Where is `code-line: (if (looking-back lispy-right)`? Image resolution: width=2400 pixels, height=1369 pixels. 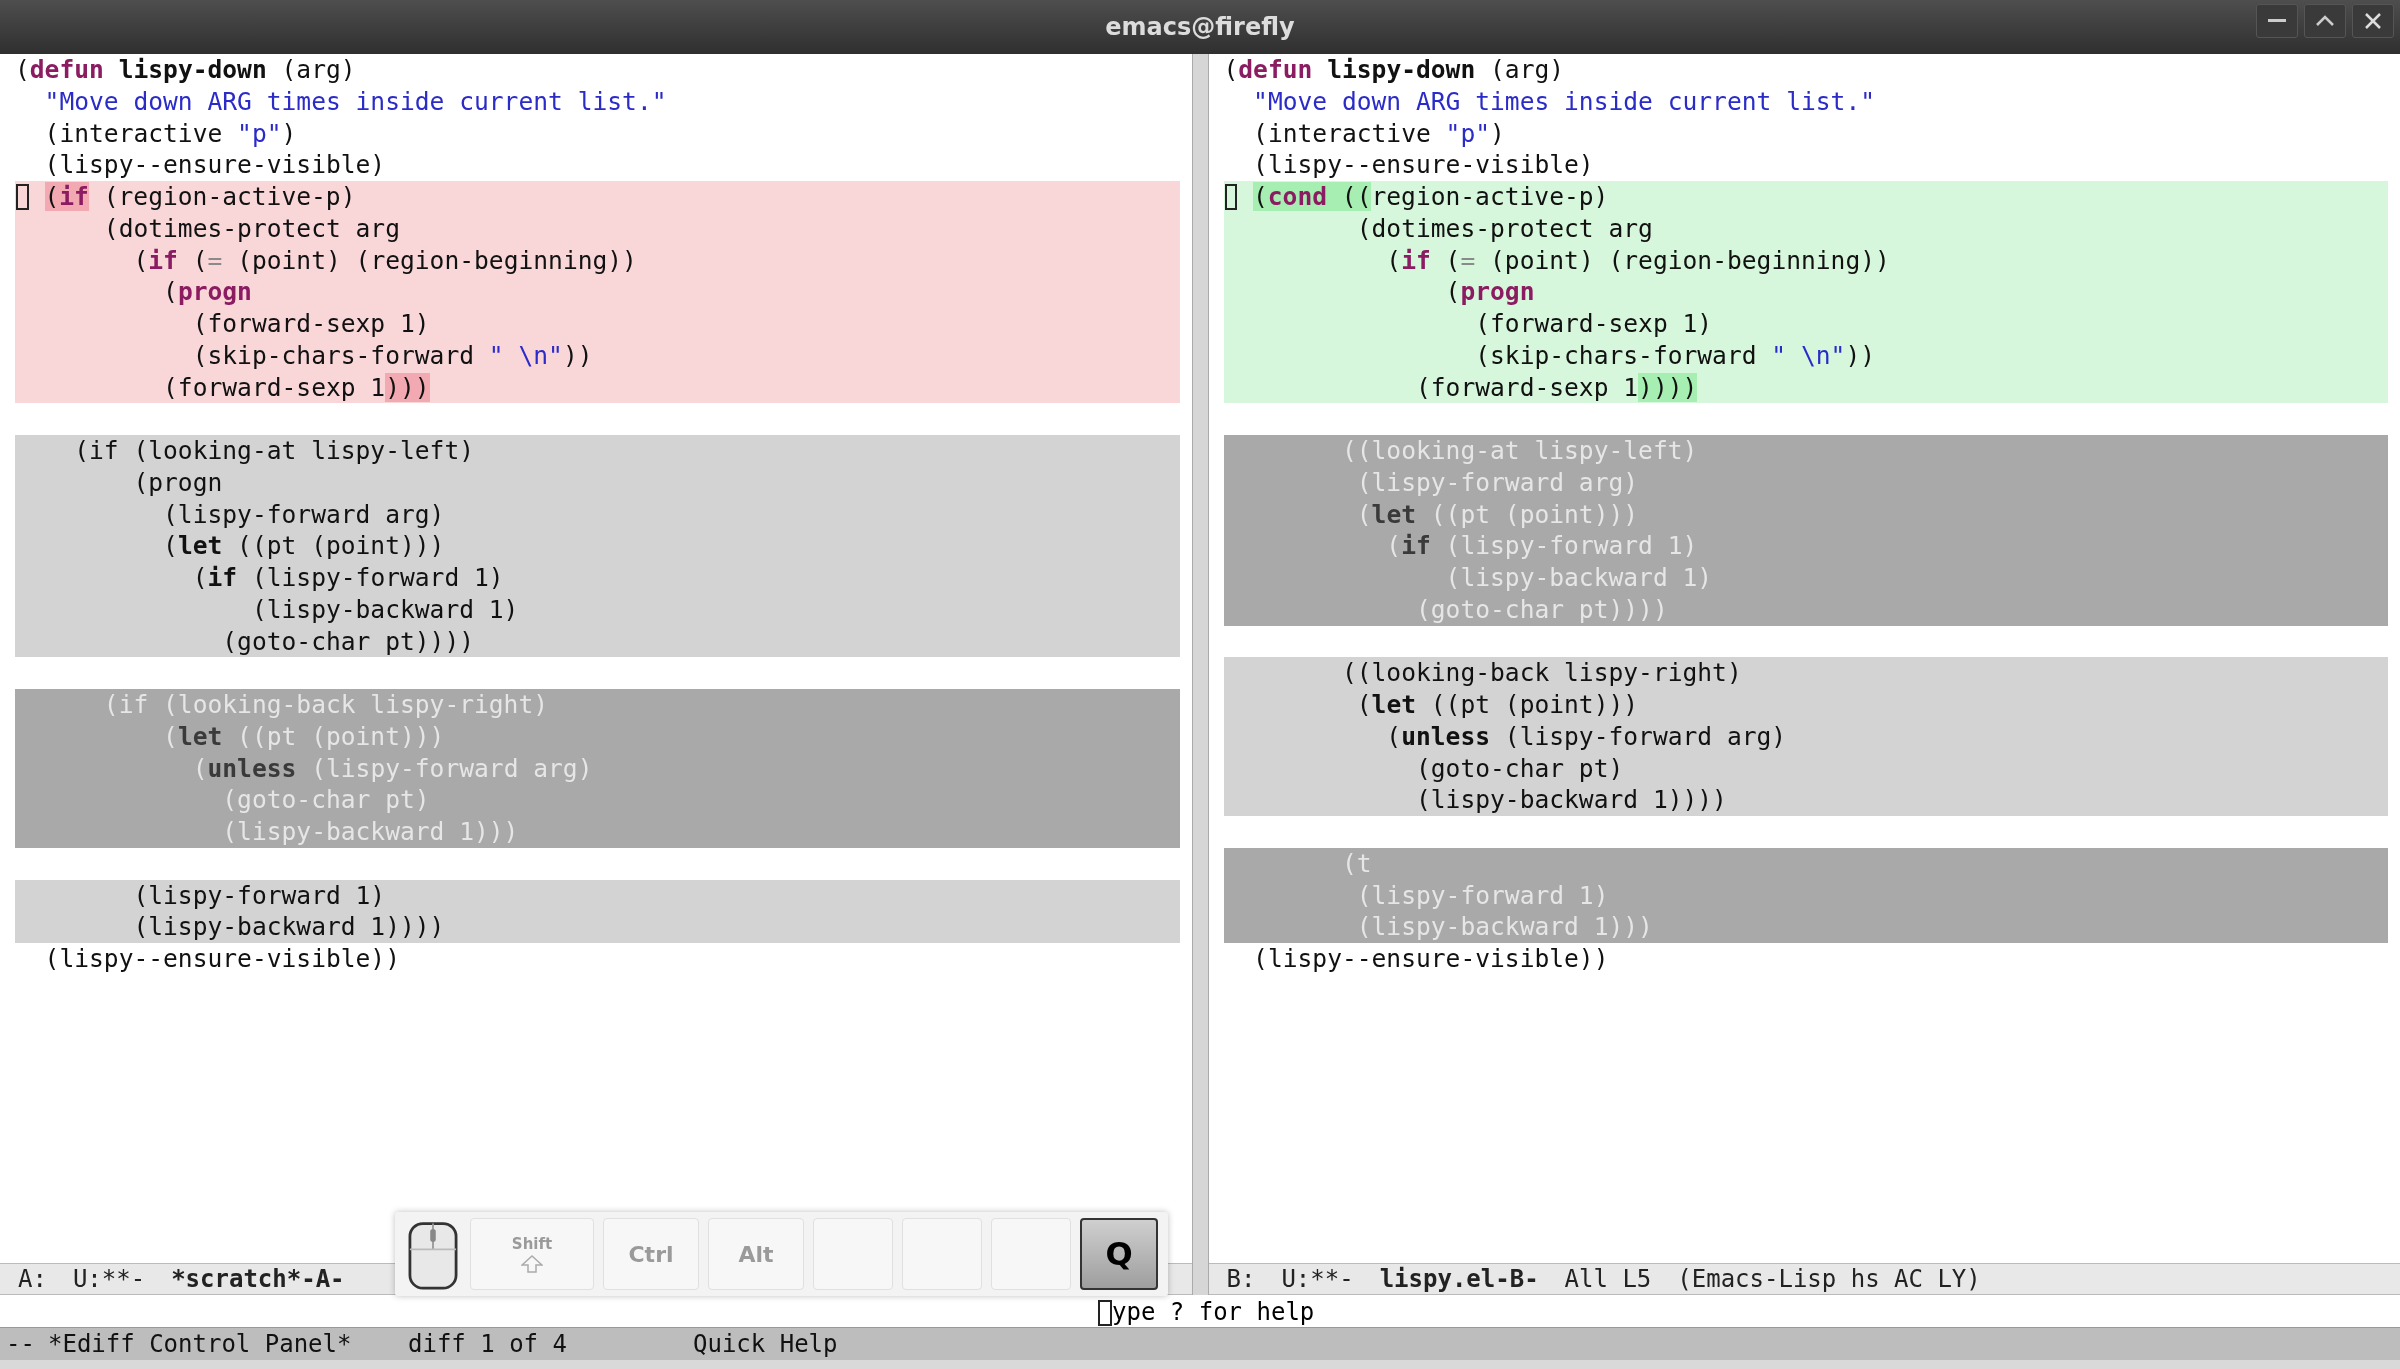 code-line: (if (looking-back lispy-right) is located at coordinates (325, 705).